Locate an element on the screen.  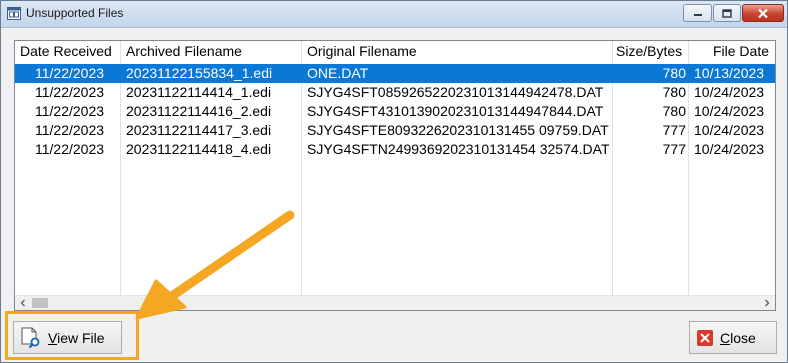
annotation-arrow is located at coordinates (215, 265).